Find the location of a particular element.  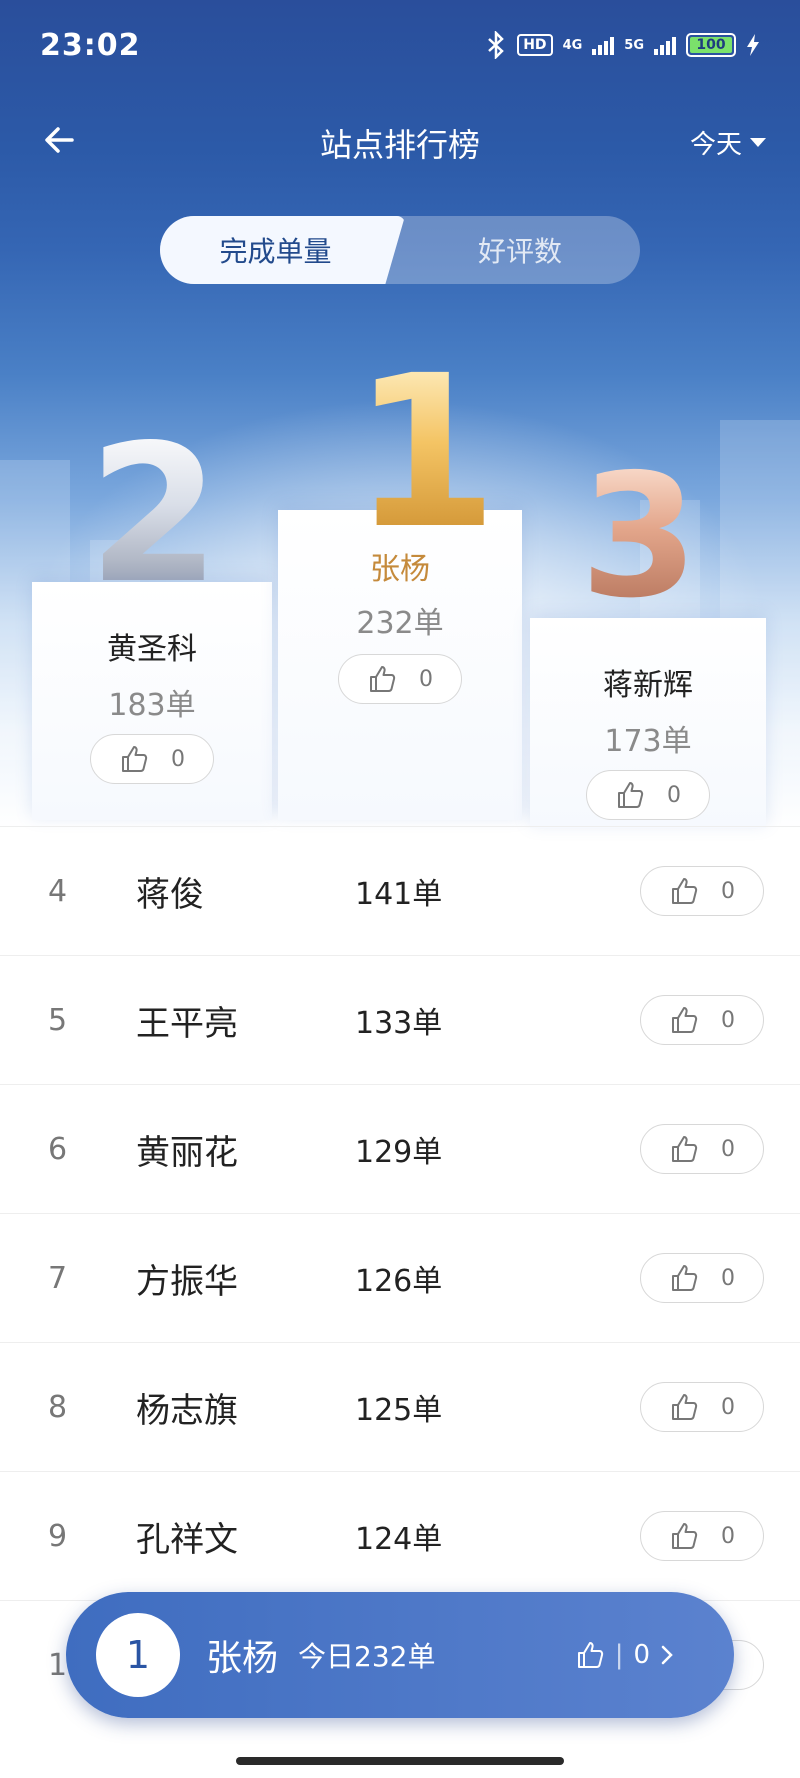

tab-switcher: 完成单量 好评数 is located at coordinates (400, 250).